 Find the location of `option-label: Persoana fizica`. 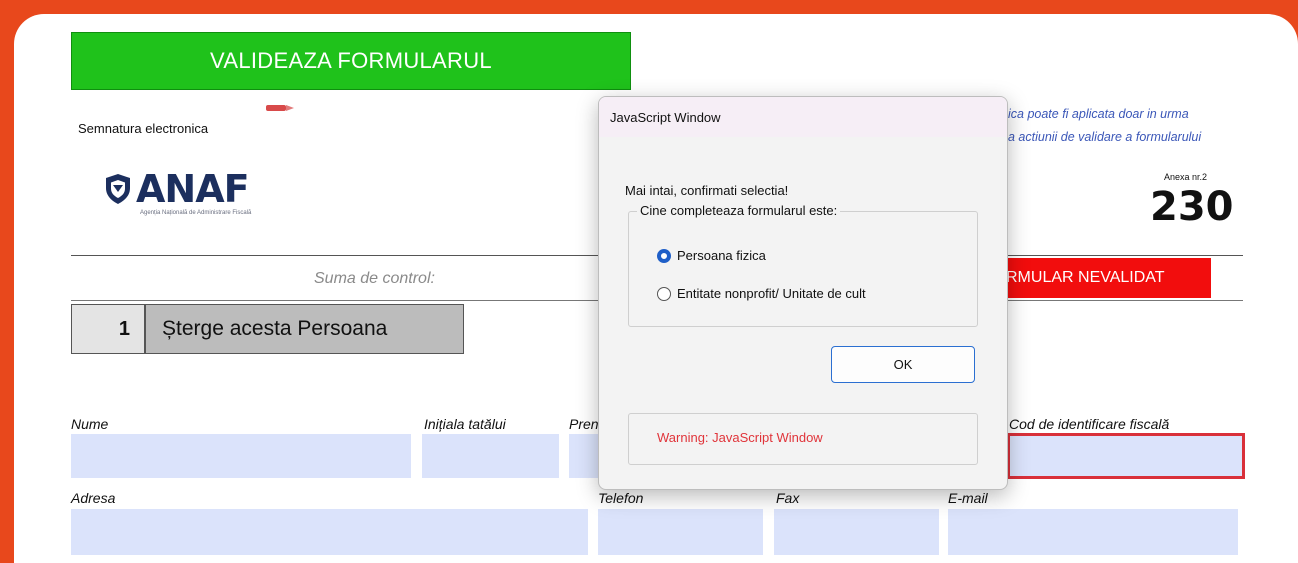

option-label: Persoana fizica is located at coordinates (721, 255).